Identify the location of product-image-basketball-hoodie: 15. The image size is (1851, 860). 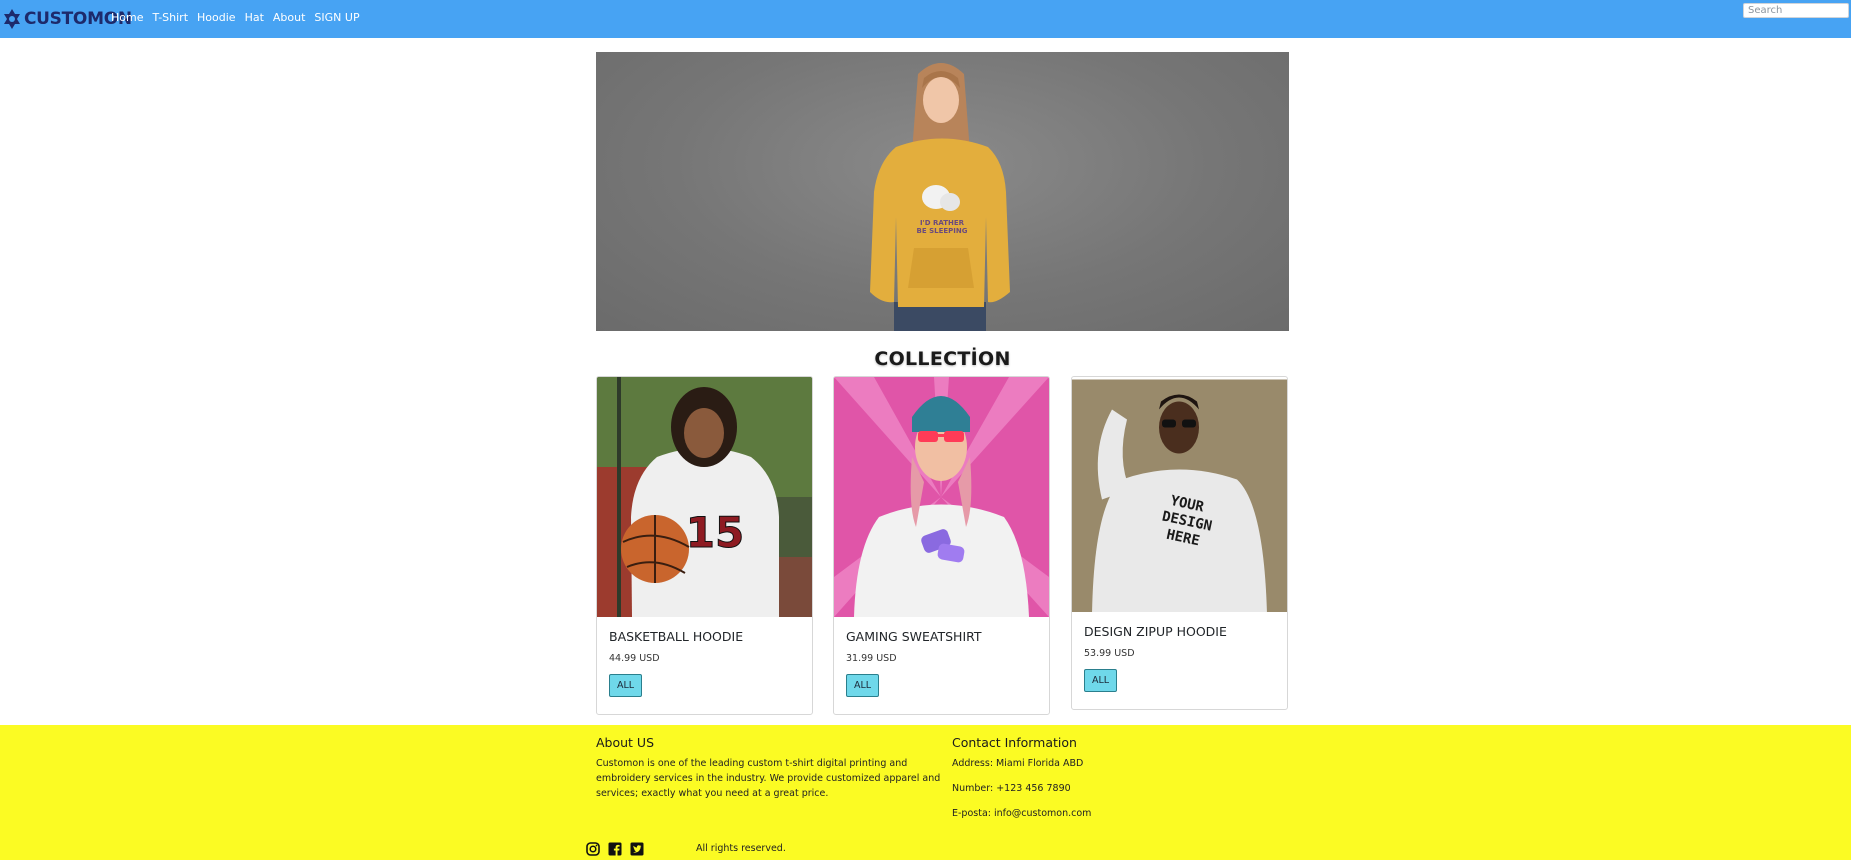
(704, 497).